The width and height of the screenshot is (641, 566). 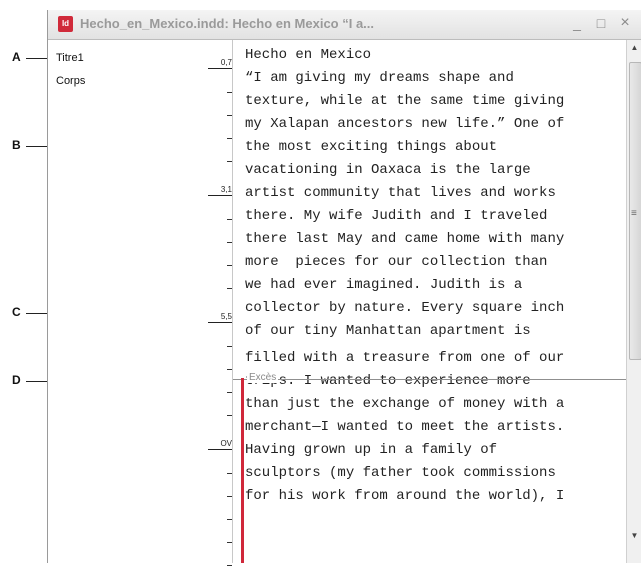 What do you see at coordinates (371, 450) in the screenshot?
I see `story-line: Having grown up in a family of` at bounding box center [371, 450].